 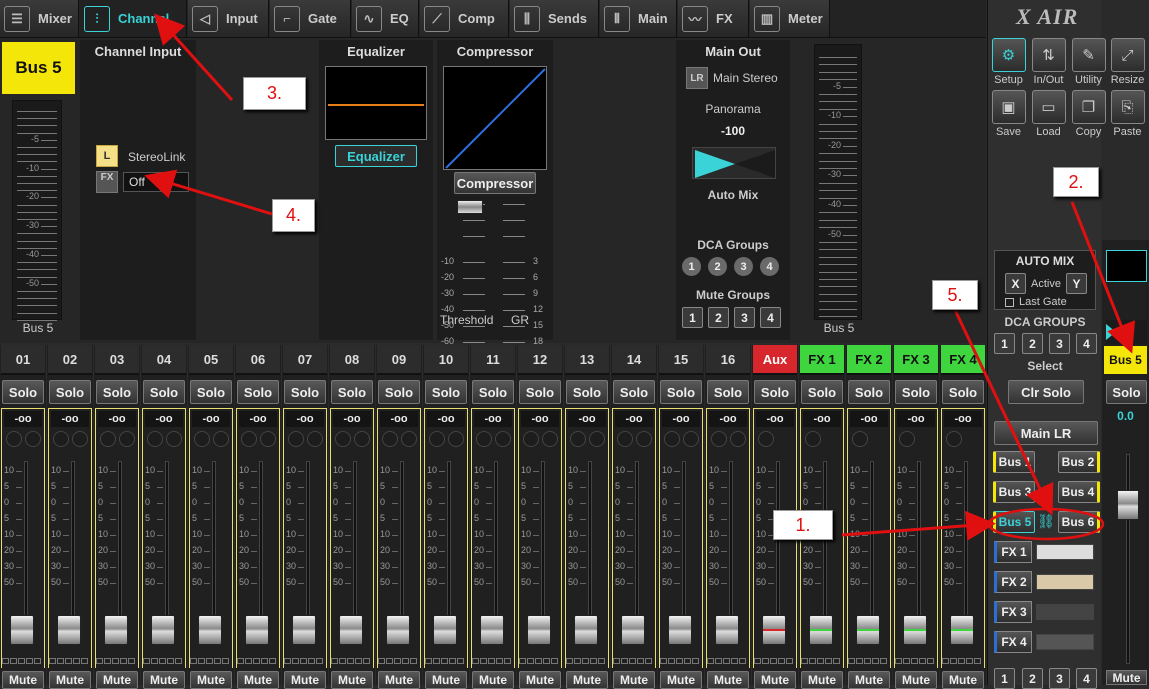 I want to click on annotation-4: 4., so click(x=293, y=215).